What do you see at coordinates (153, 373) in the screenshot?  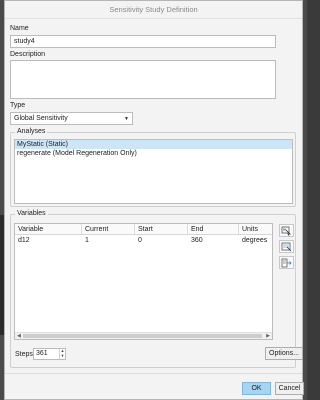 I see `footer-divider` at bounding box center [153, 373].